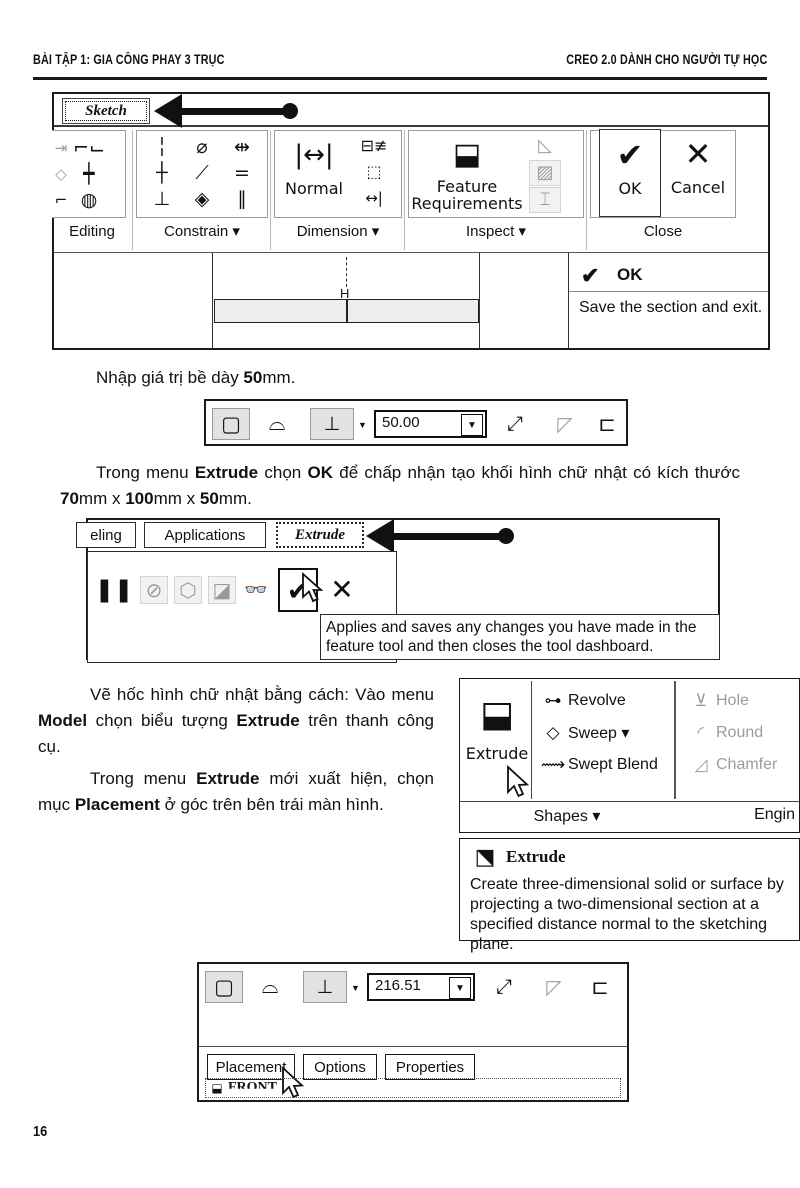 Image resolution: width=800 pixels, height=1188 pixels. I want to click on dashboard-divider, so click(413, 1047).